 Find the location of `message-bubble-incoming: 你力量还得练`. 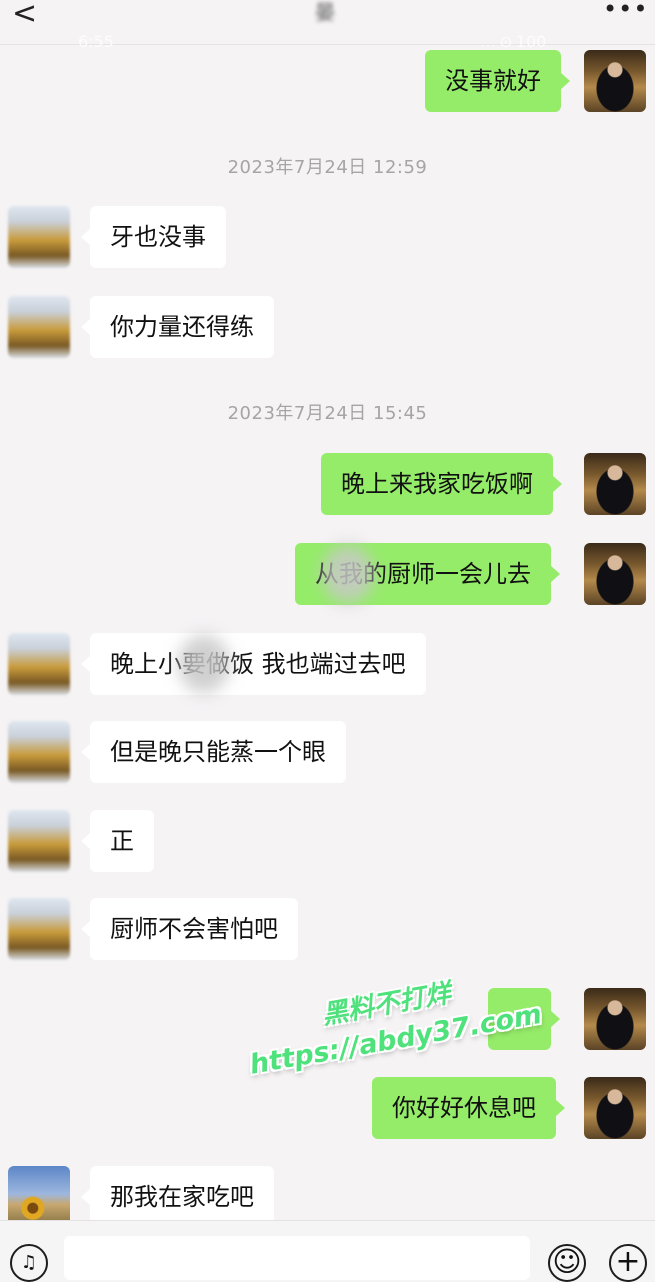

message-bubble-incoming: 你力量还得练 is located at coordinates (177, 327).